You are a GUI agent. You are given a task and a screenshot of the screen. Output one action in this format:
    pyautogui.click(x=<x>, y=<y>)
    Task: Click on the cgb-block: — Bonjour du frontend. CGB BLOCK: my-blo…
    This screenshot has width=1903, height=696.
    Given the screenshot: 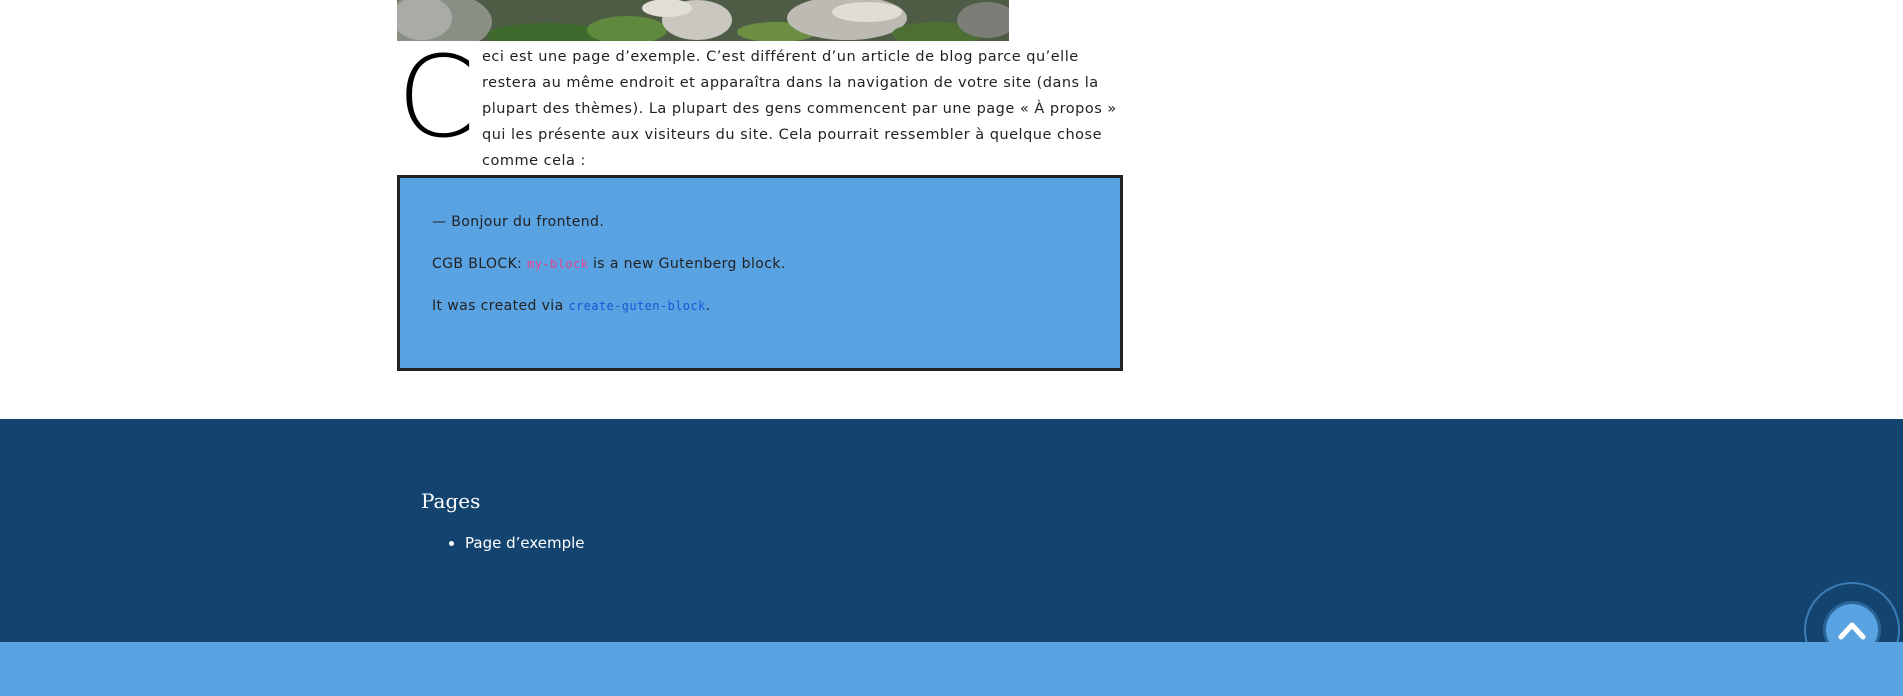 What is the action you would take?
    pyautogui.click(x=760, y=273)
    